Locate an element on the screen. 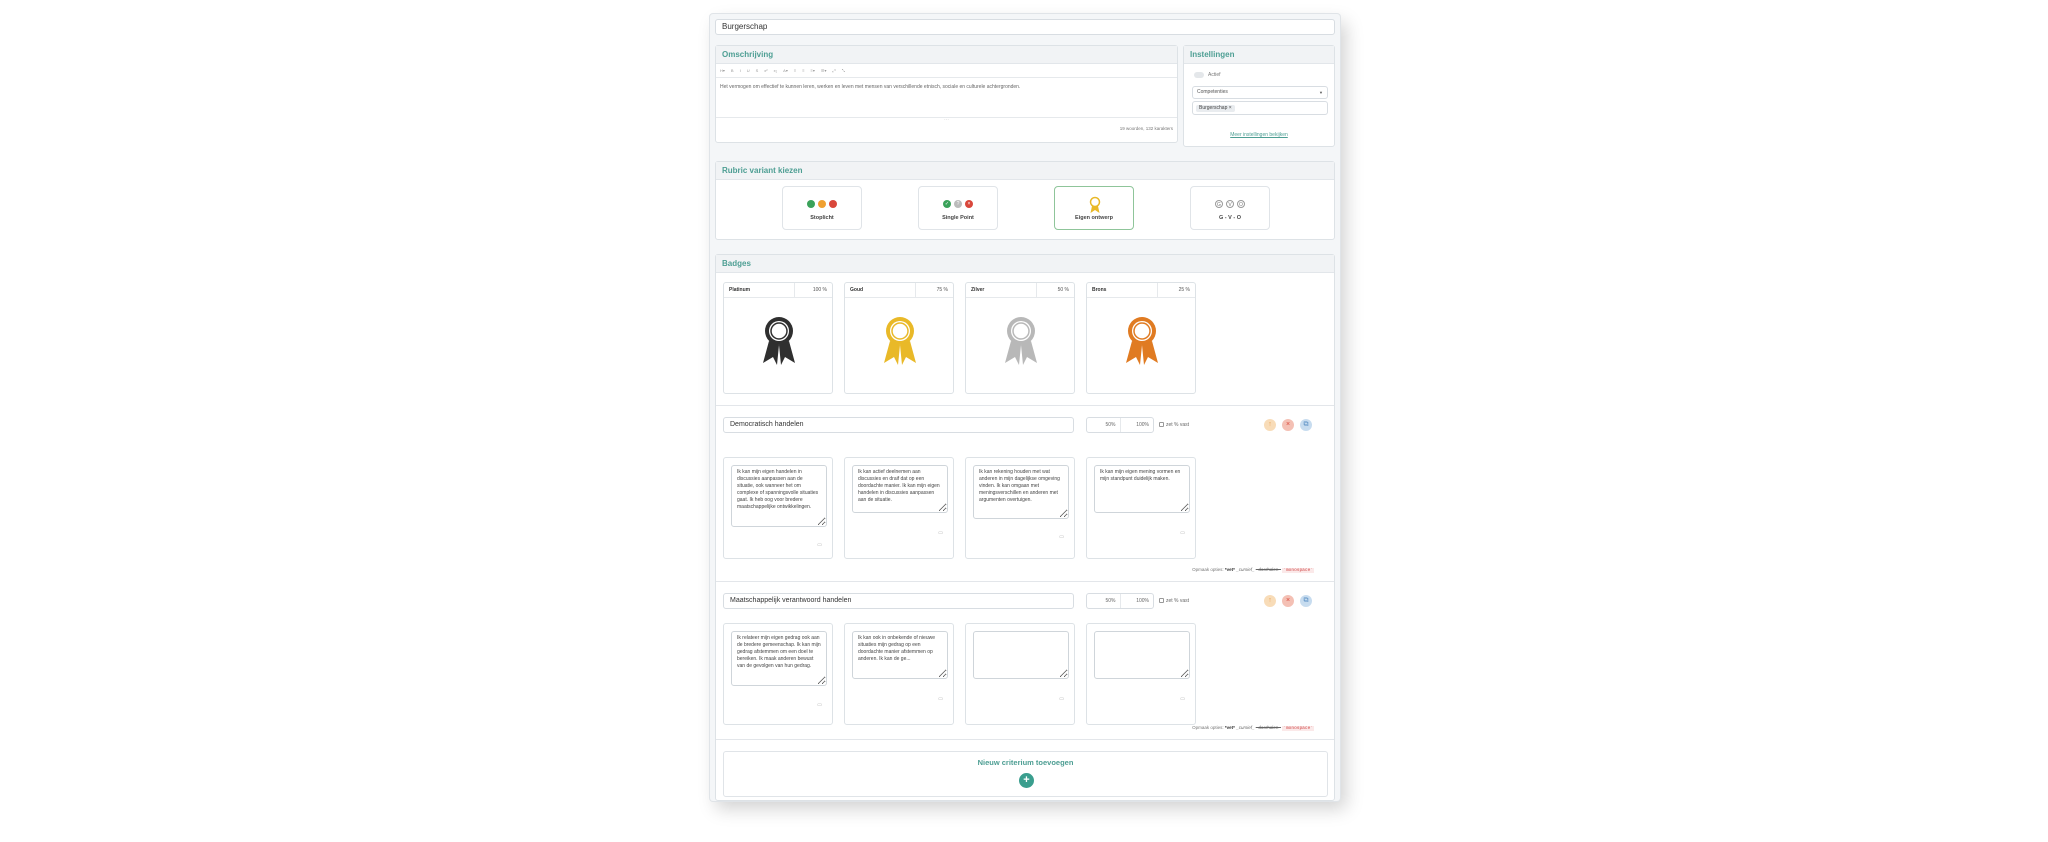  badge-percent: 50 % is located at coordinates (1055, 290).